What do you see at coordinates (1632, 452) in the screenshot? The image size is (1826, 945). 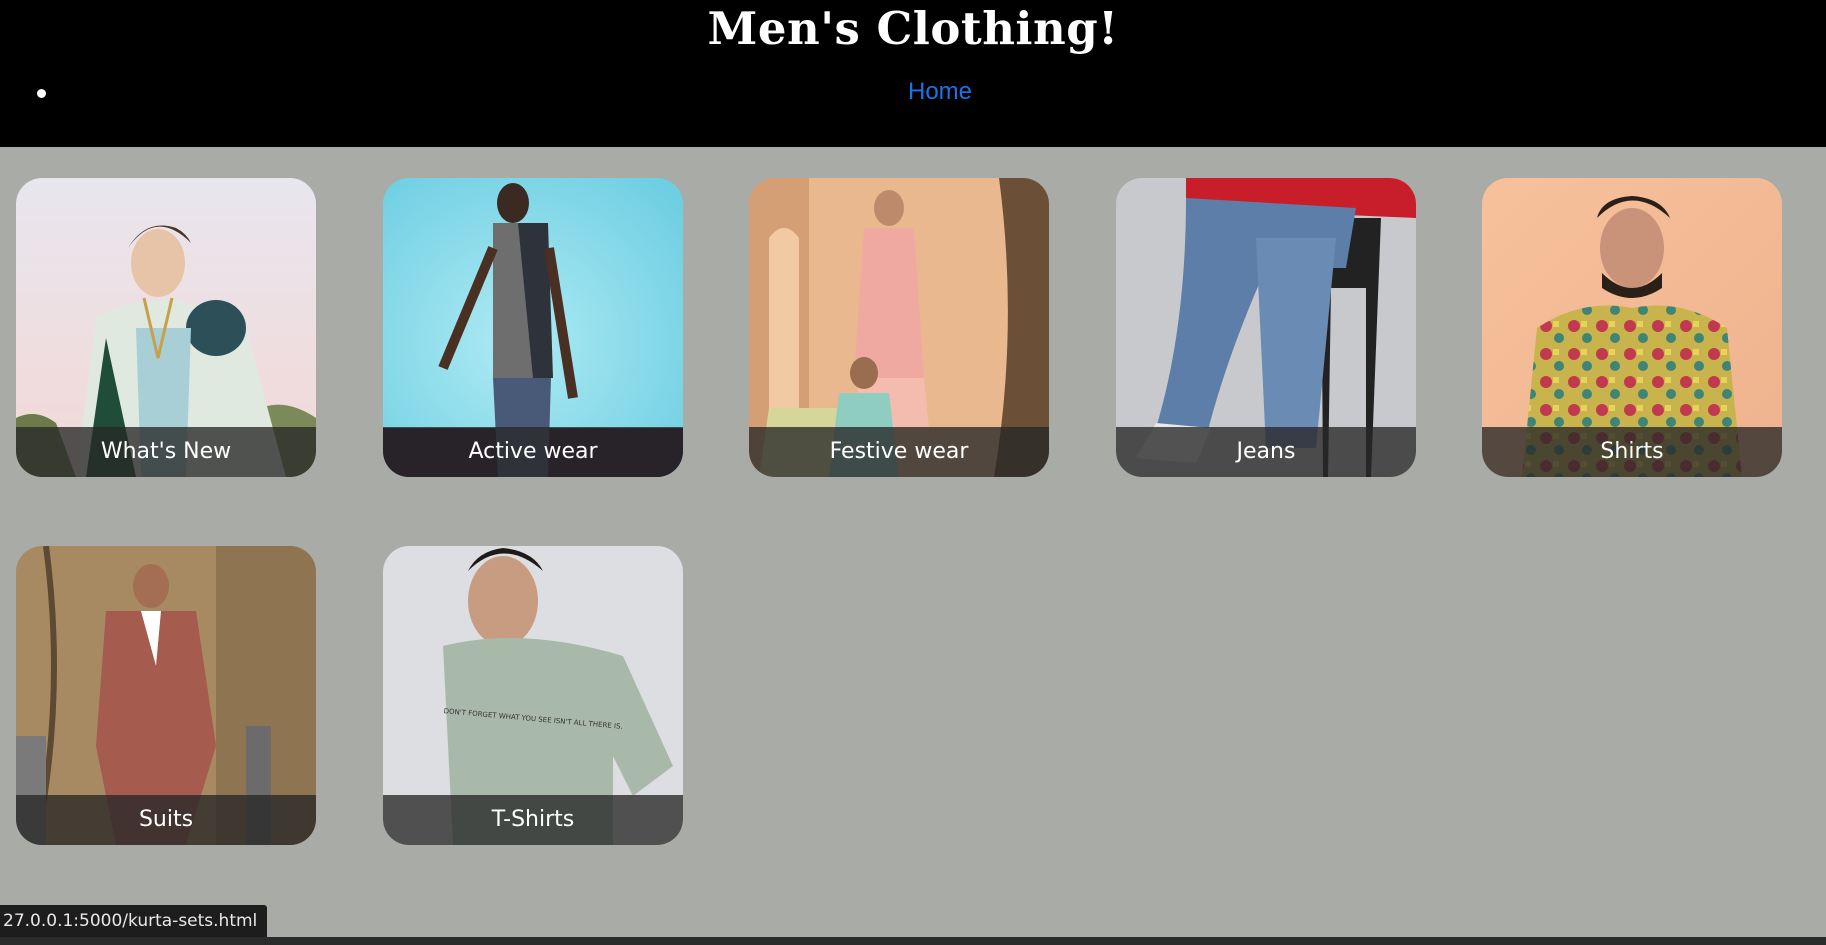 I see `card-label: Shirts` at bounding box center [1632, 452].